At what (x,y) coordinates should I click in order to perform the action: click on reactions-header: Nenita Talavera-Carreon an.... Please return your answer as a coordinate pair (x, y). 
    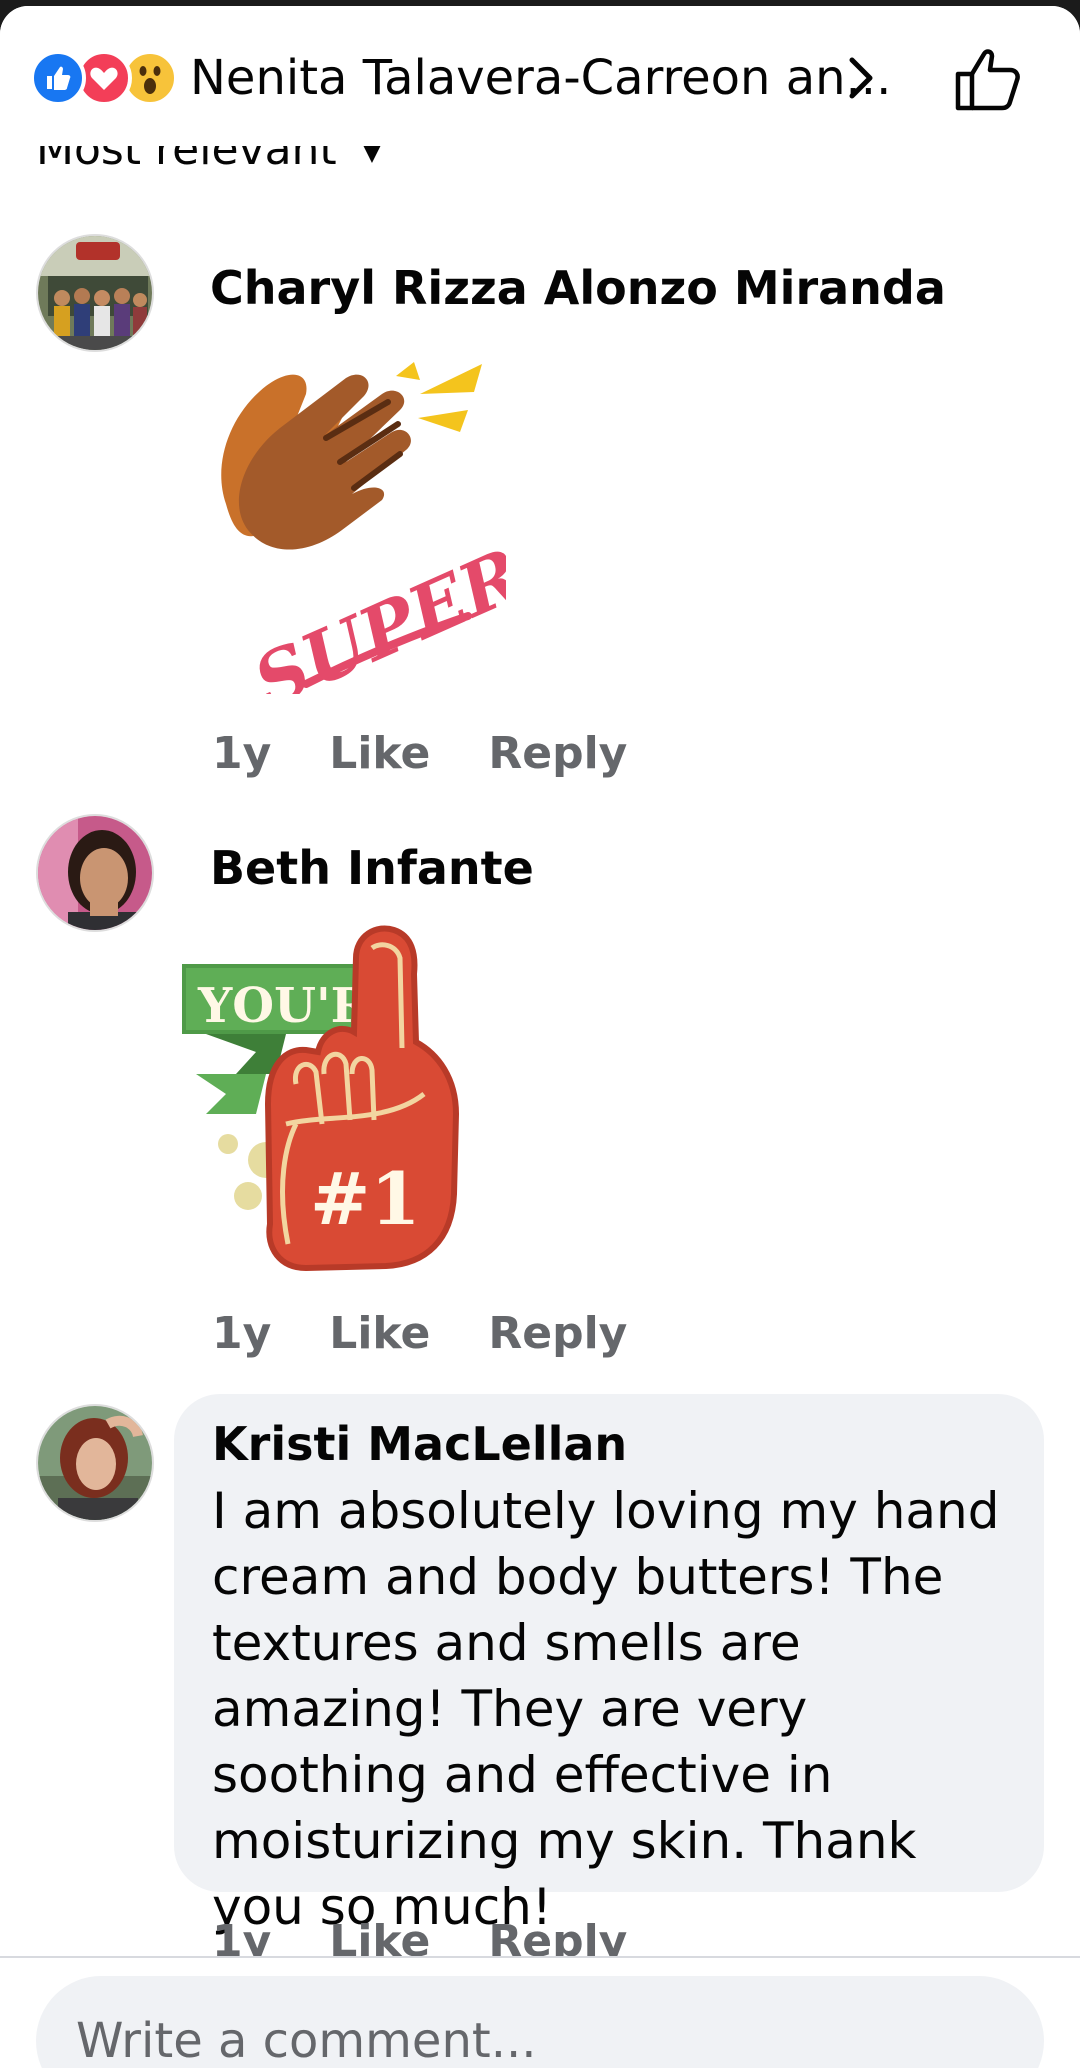
    Looking at the image, I should click on (540, 76).